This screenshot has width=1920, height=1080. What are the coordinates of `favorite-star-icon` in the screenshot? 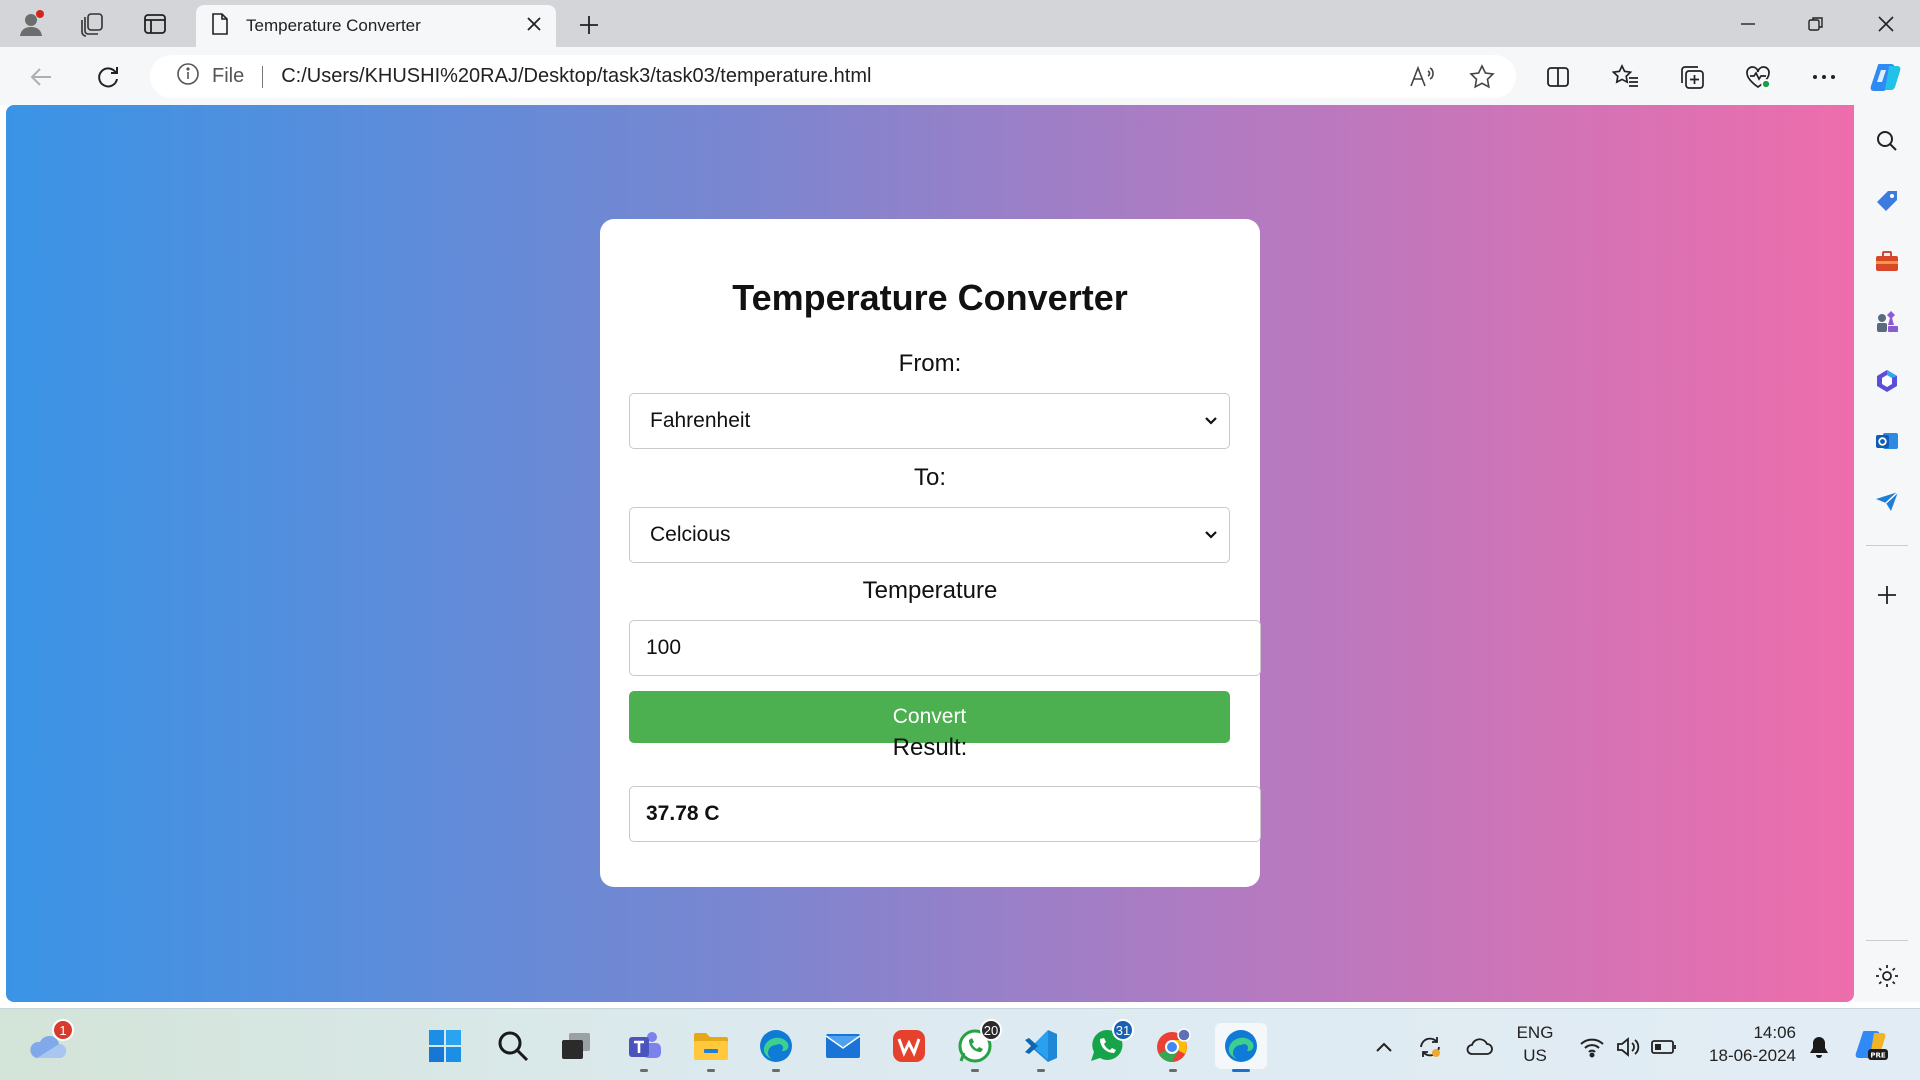 It's located at (1482, 77).